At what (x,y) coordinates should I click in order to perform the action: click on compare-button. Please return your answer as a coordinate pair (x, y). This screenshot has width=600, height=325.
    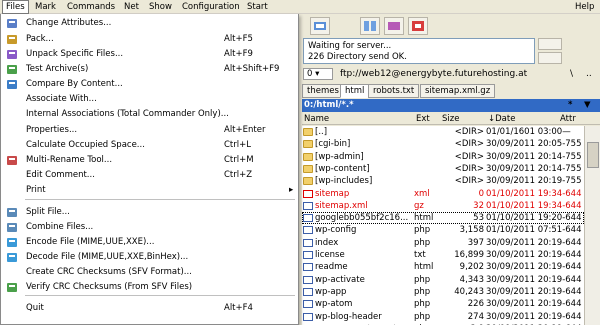
    Looking at the image, I should click on (370, 26).